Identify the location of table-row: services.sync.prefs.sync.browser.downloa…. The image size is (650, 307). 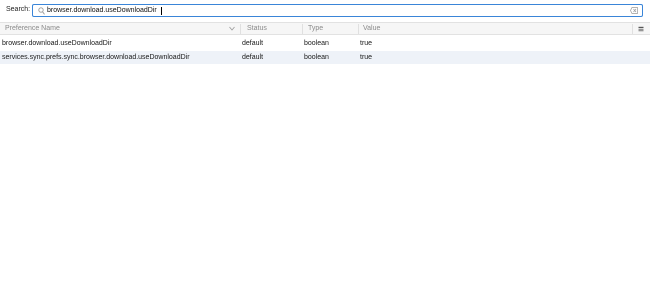
(325, 57).